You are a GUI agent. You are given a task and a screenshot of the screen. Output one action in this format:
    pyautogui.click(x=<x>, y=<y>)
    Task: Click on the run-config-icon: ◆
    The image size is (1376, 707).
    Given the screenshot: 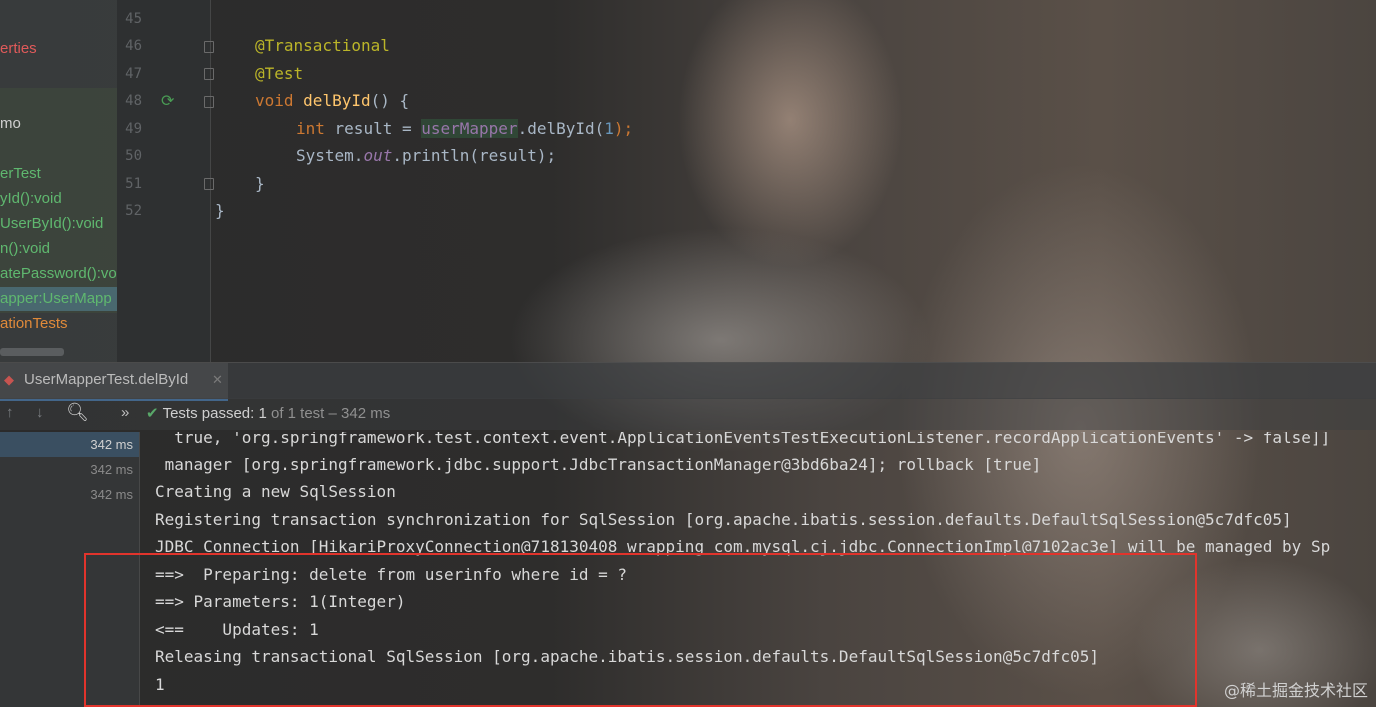 What is the action you would take?
    pyautogui.click(x=9, y=379)
    